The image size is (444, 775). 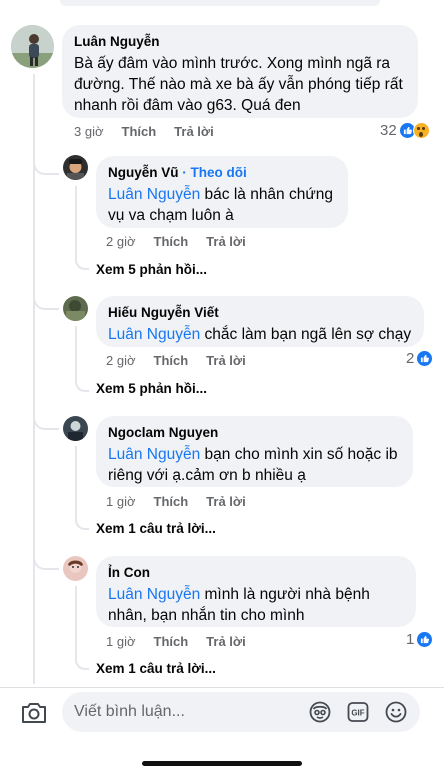 What do you see at coordinates (256, 573) in the screenshot?
I see `reply-author: Ỉn Con` at bounding box center [256, 573].